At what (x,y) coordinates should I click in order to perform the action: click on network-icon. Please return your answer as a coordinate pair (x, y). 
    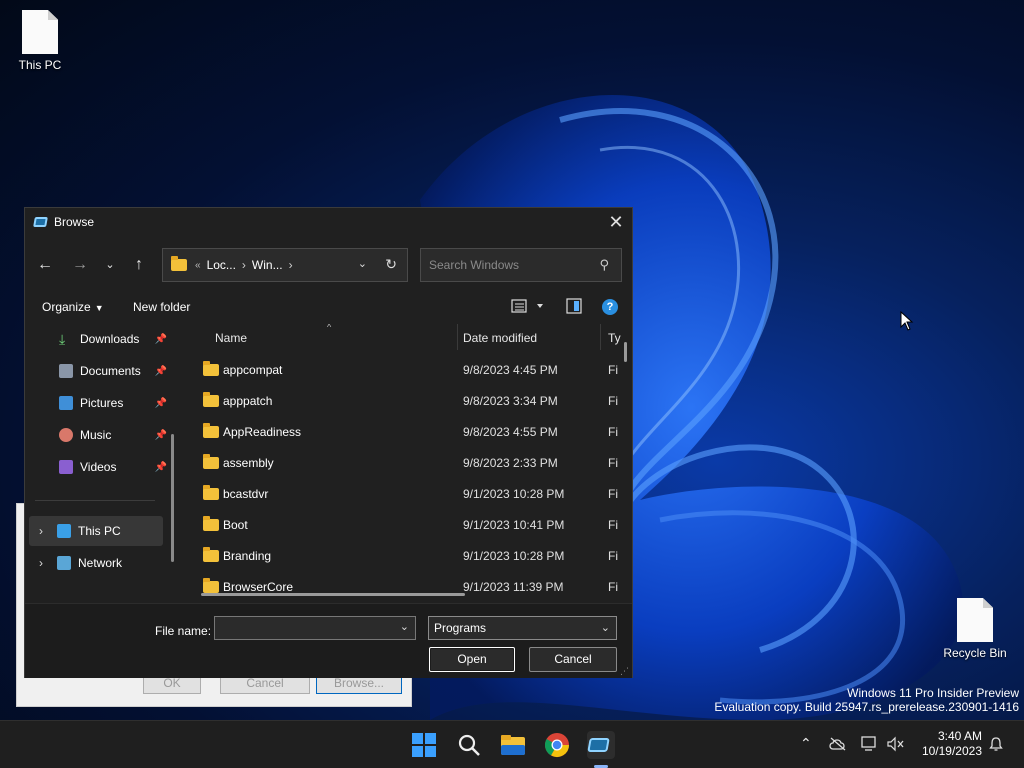
    Looking at the image, I should click on (64, 563).